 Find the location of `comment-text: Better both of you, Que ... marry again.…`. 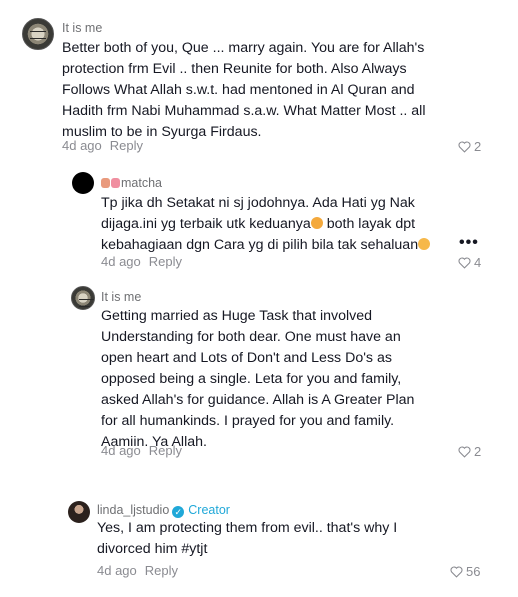

comment-text: Better both of you, Que ... marry again.… is located at coordinates (243, 90).